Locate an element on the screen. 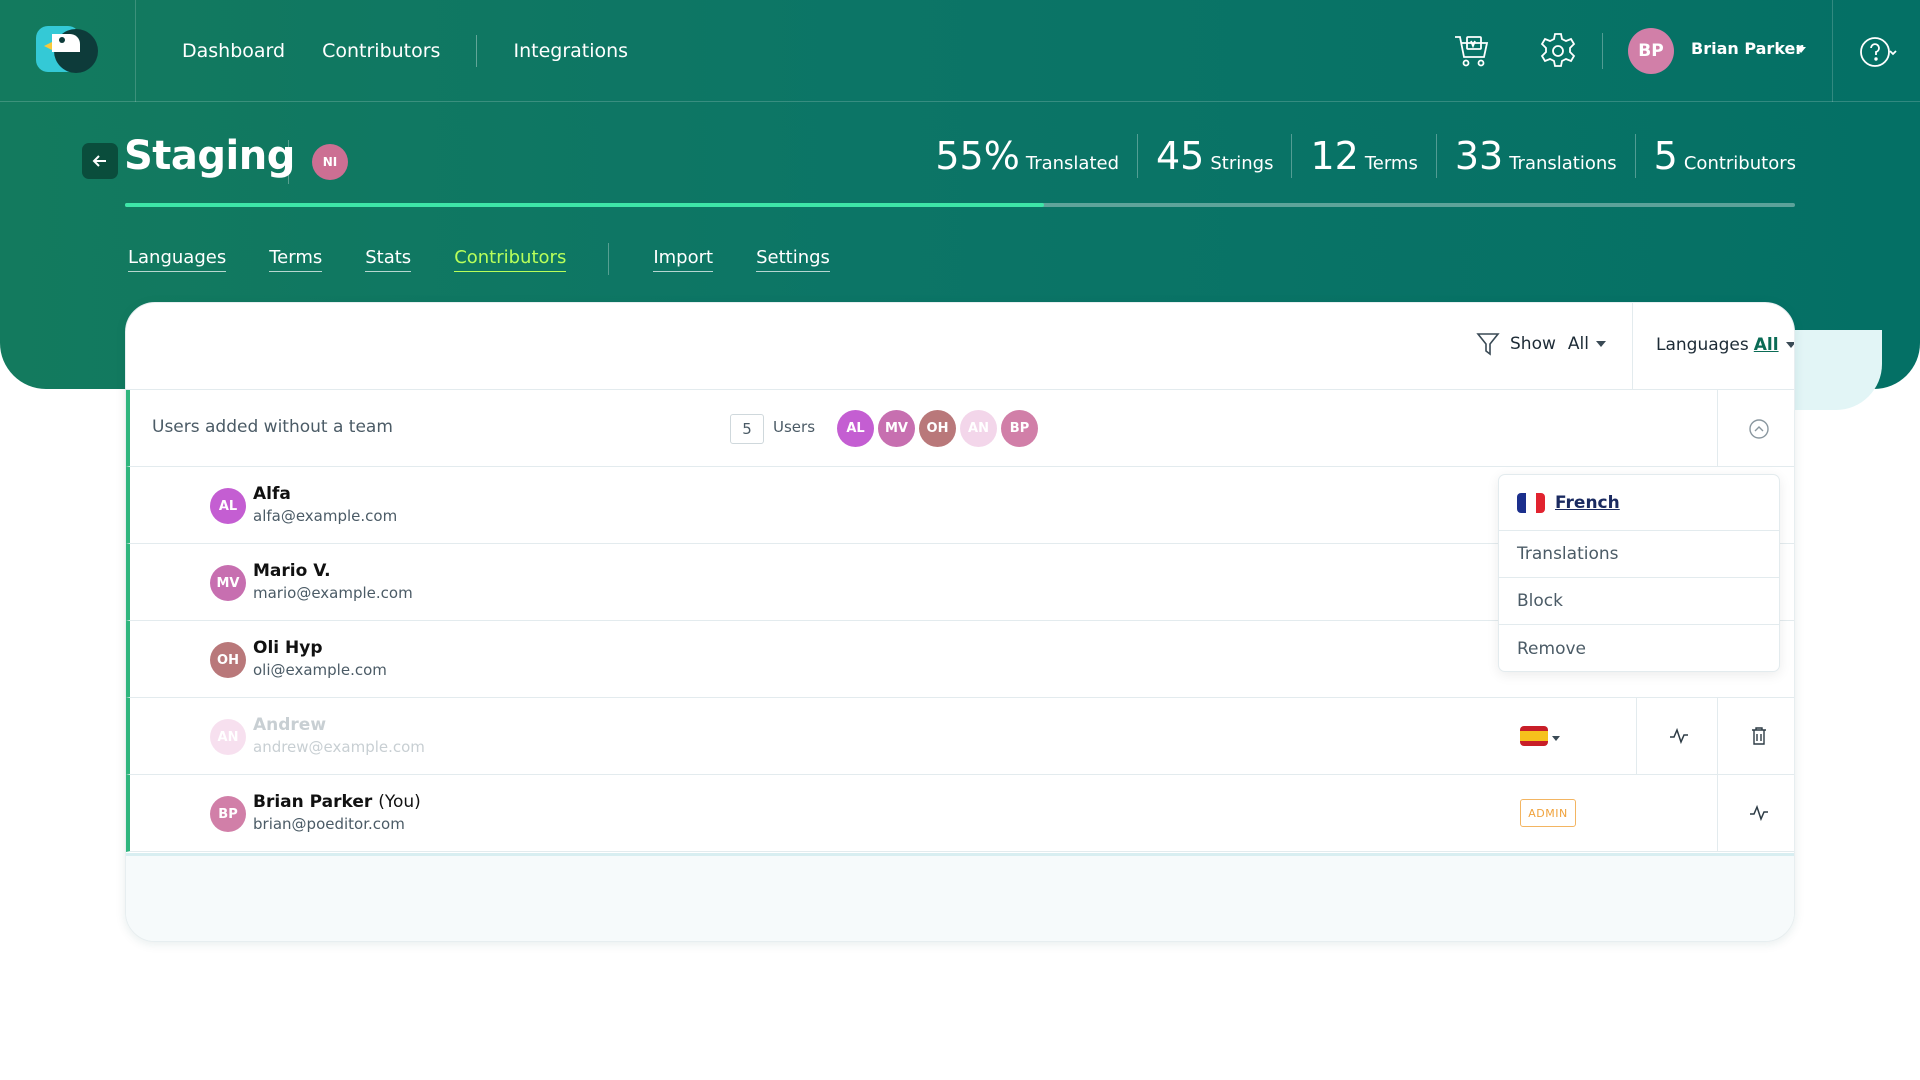 This screenshot has height=1080, width=1920. logo-container is located at coordinates (68, 51).